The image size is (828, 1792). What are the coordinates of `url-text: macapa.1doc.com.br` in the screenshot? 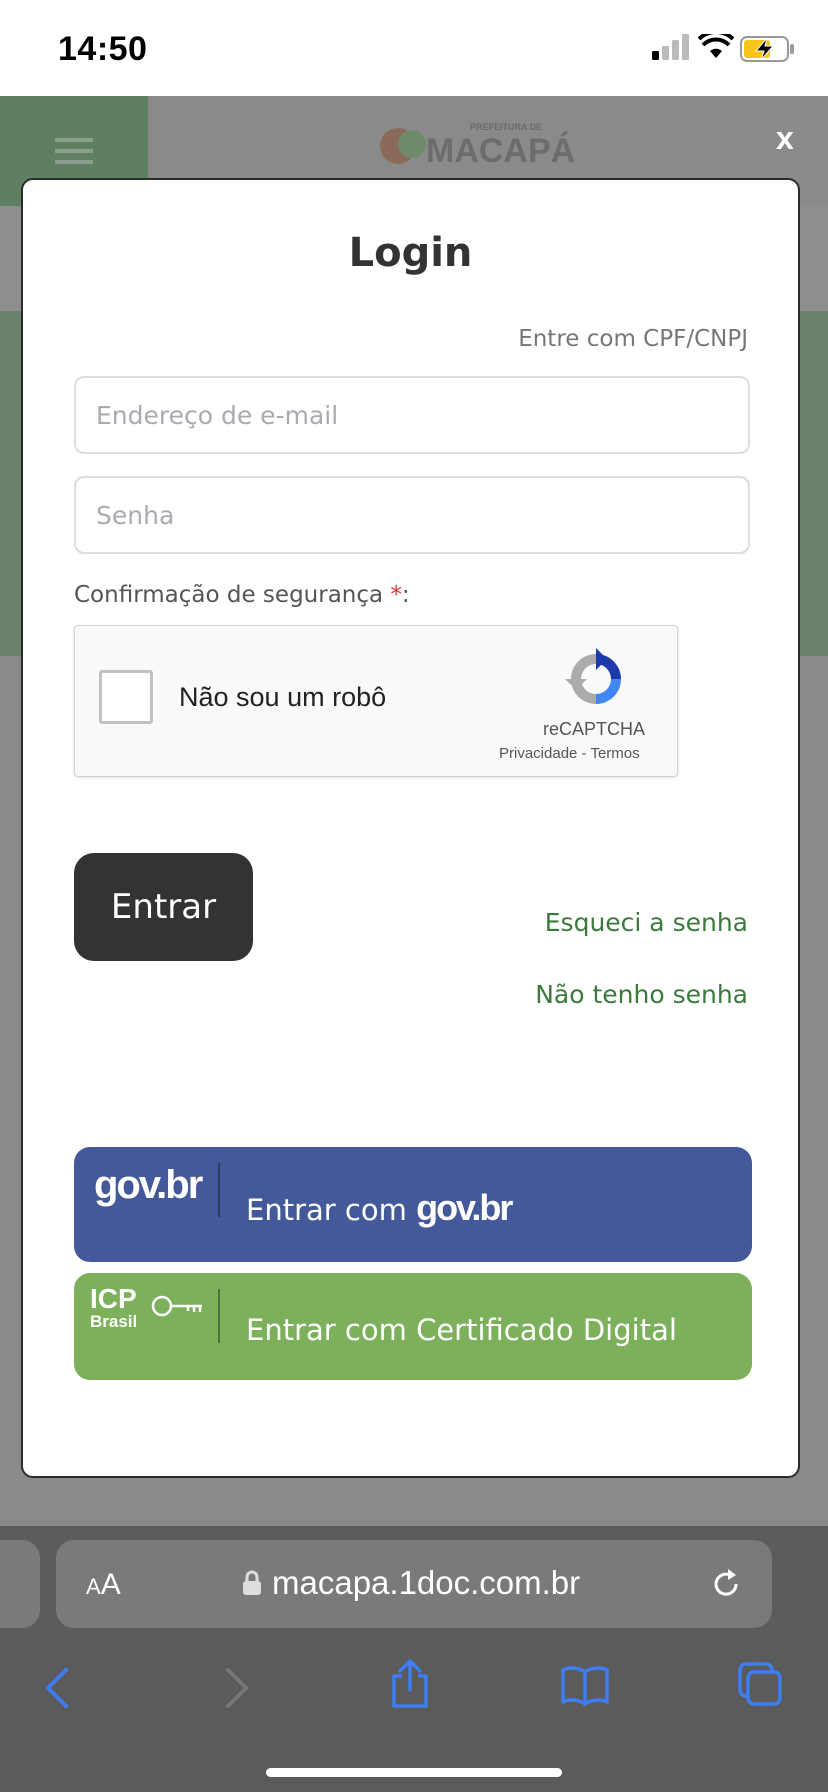 It's located at (426, 1582).